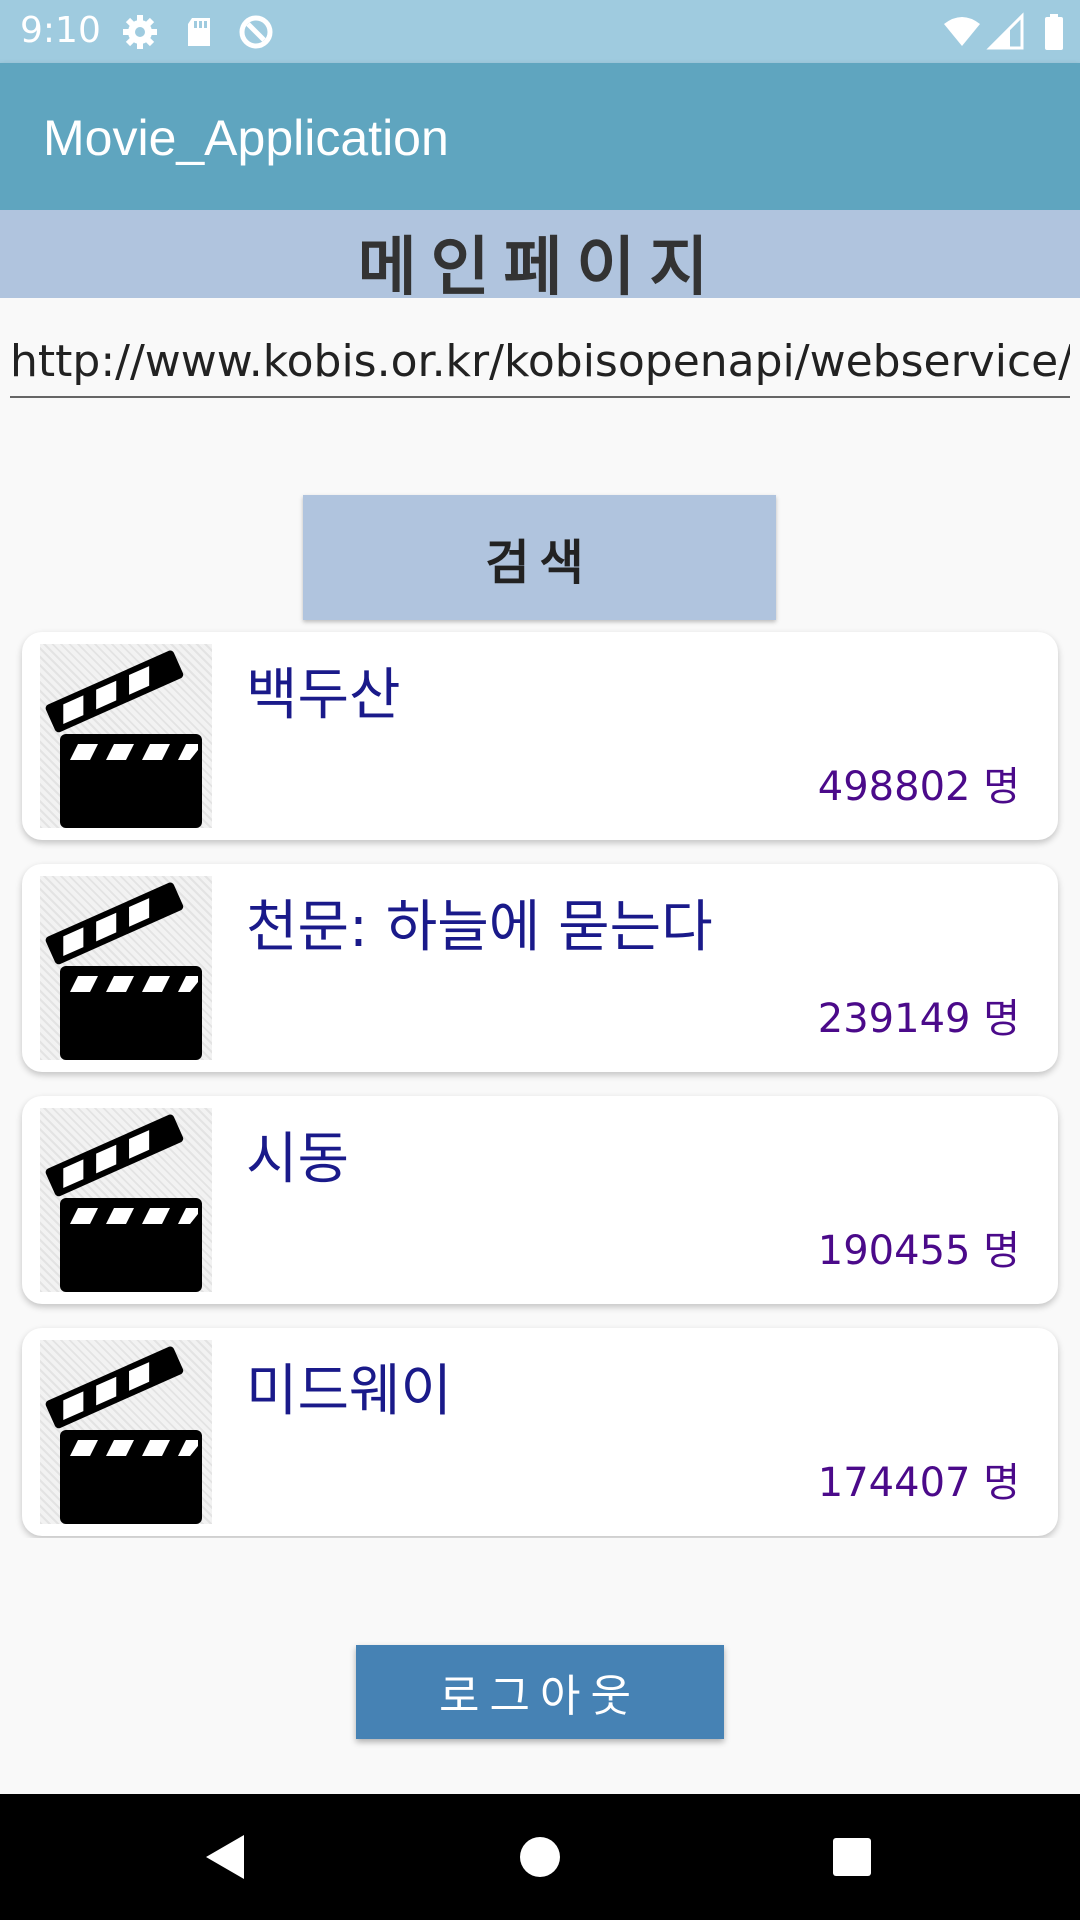 This screenshot has height=1920, width=1080. I want to click on movie-audience: 239149 명, so click(918, 1019).